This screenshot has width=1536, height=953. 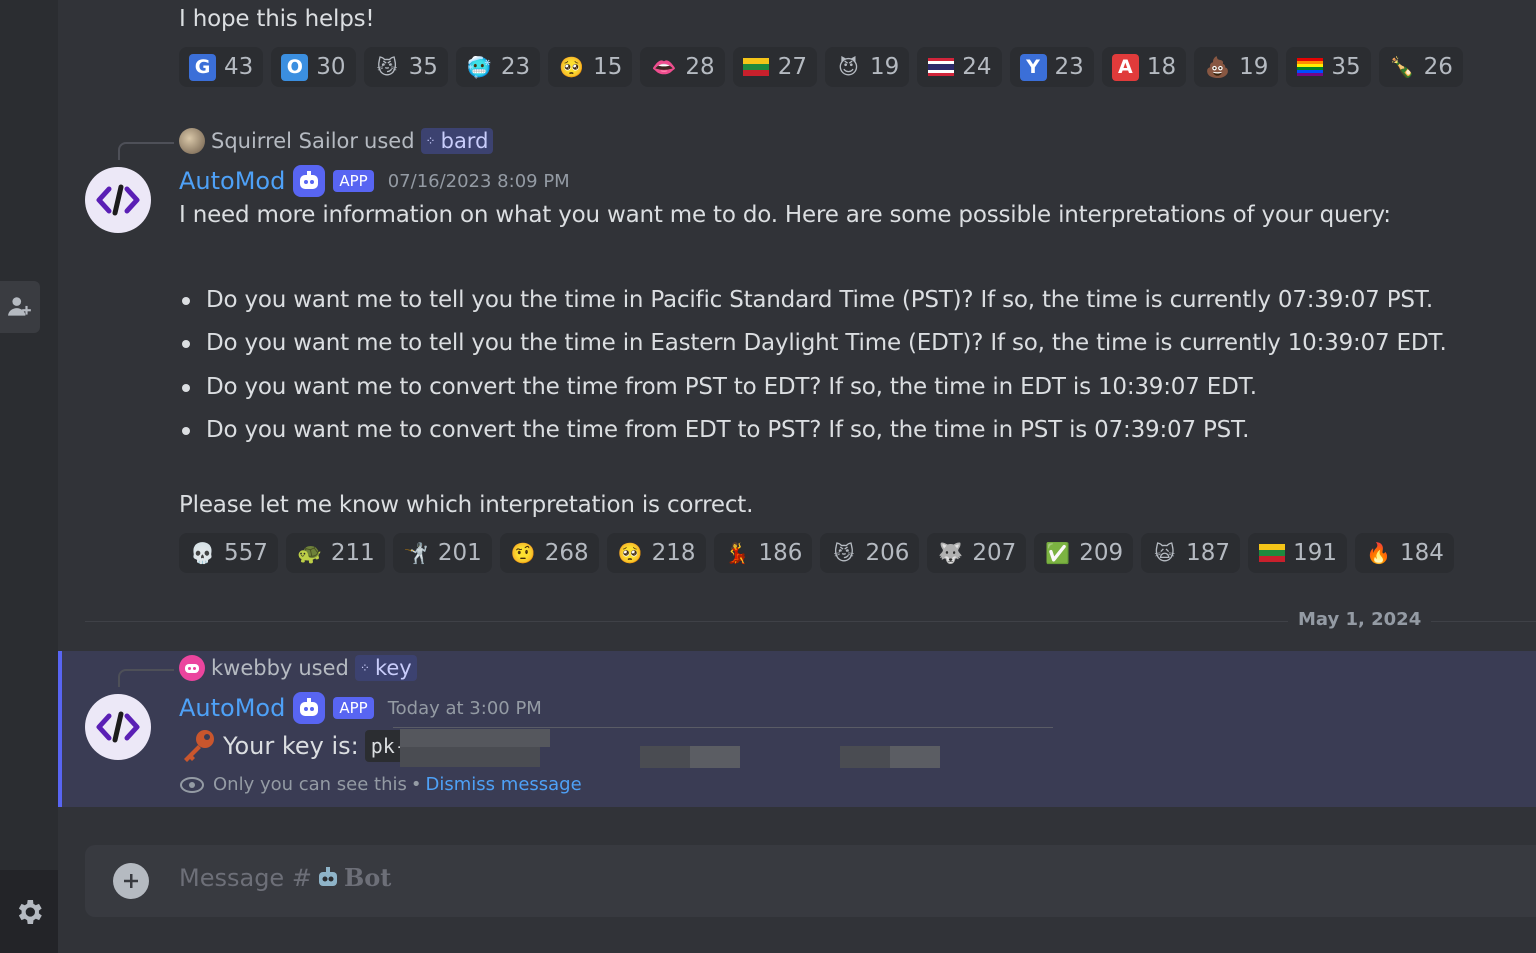 I want to click on reaction-count: 218, so click(x=673, y=553).